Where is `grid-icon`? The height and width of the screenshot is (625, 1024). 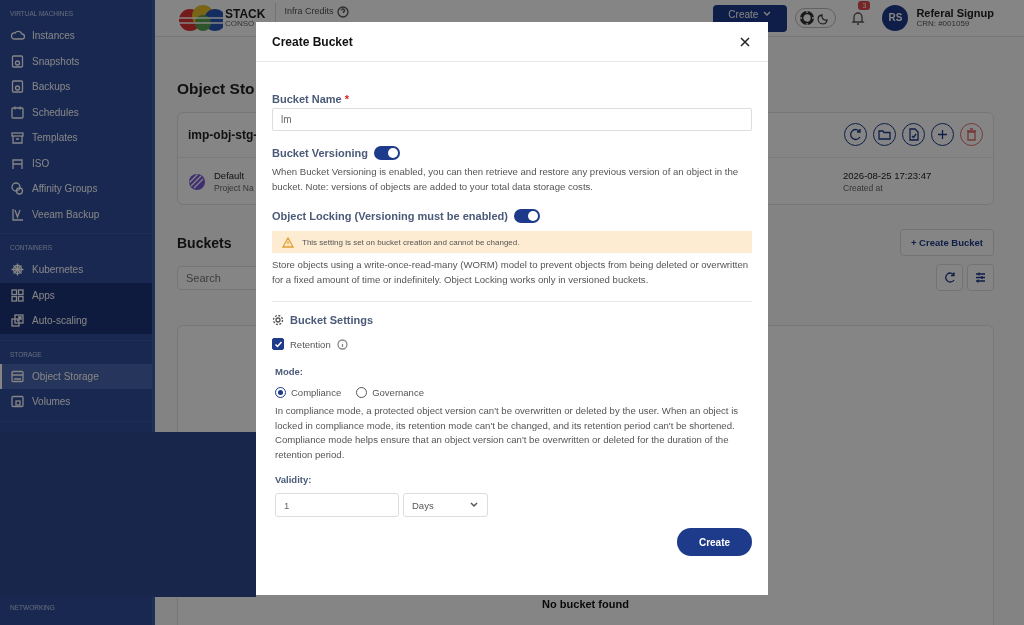
grid-icon is located at coordinates (17, 295).